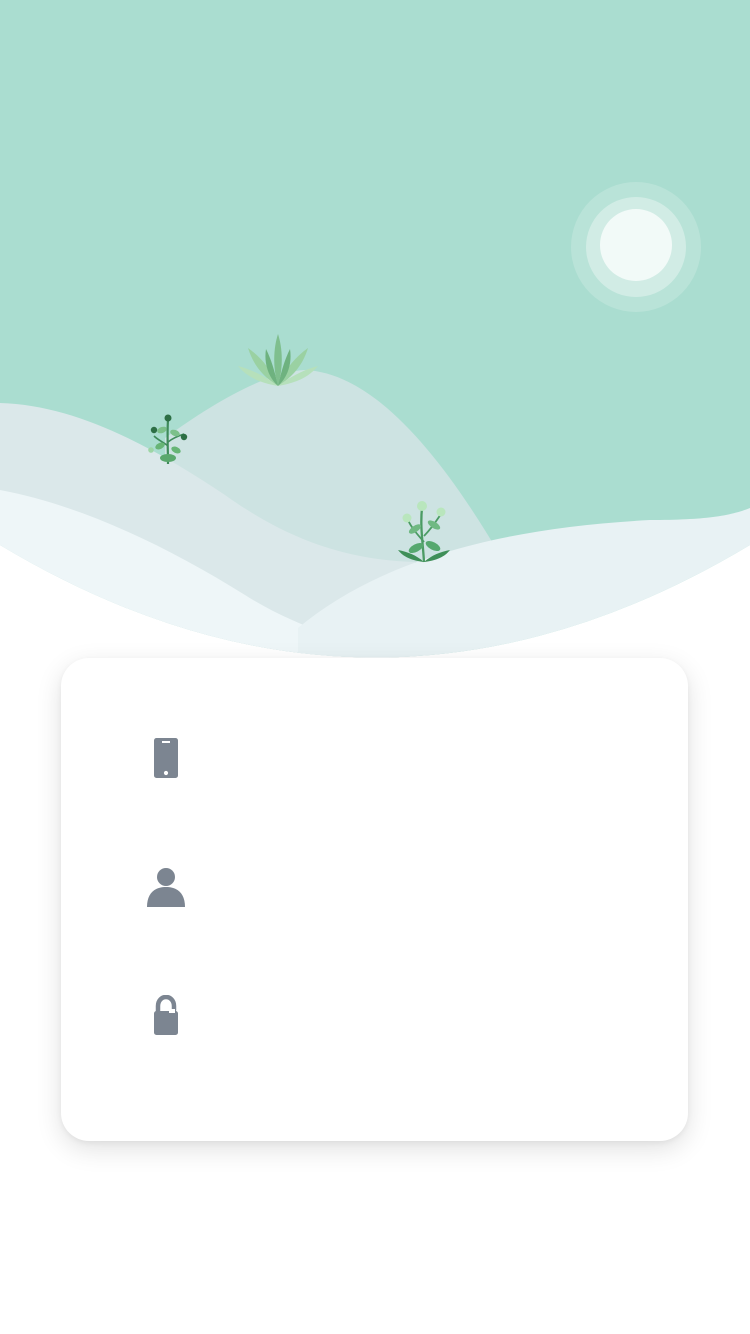 The height and width of the screenshot is (1334, 750). Describe the element at coordinates (416, 1015) in the screenshot. I see `password-input` at that location.